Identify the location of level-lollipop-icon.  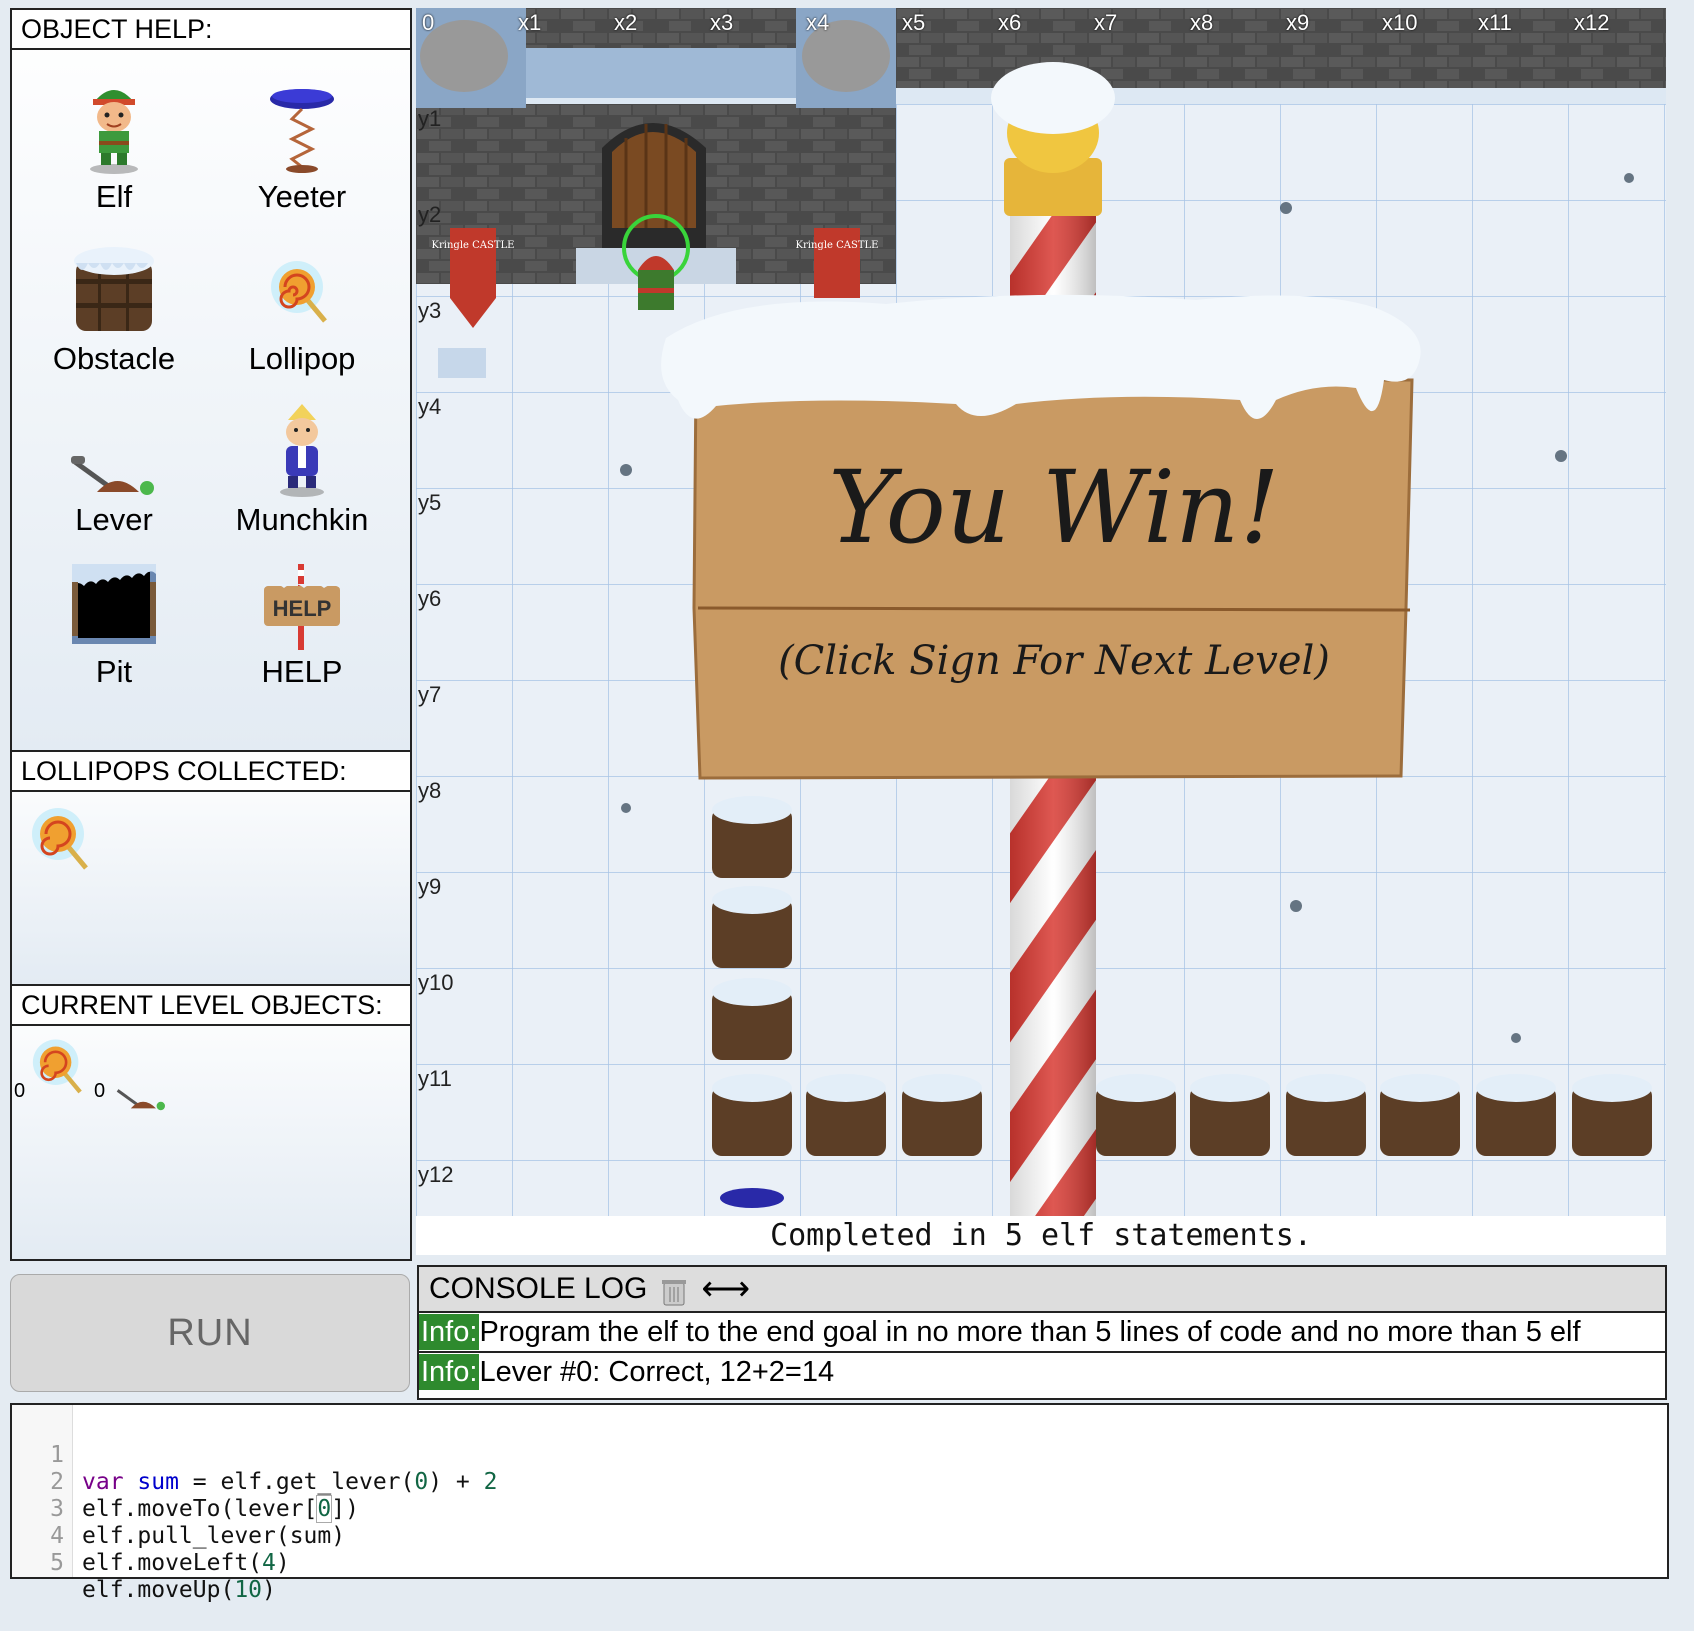
(60, 1073).